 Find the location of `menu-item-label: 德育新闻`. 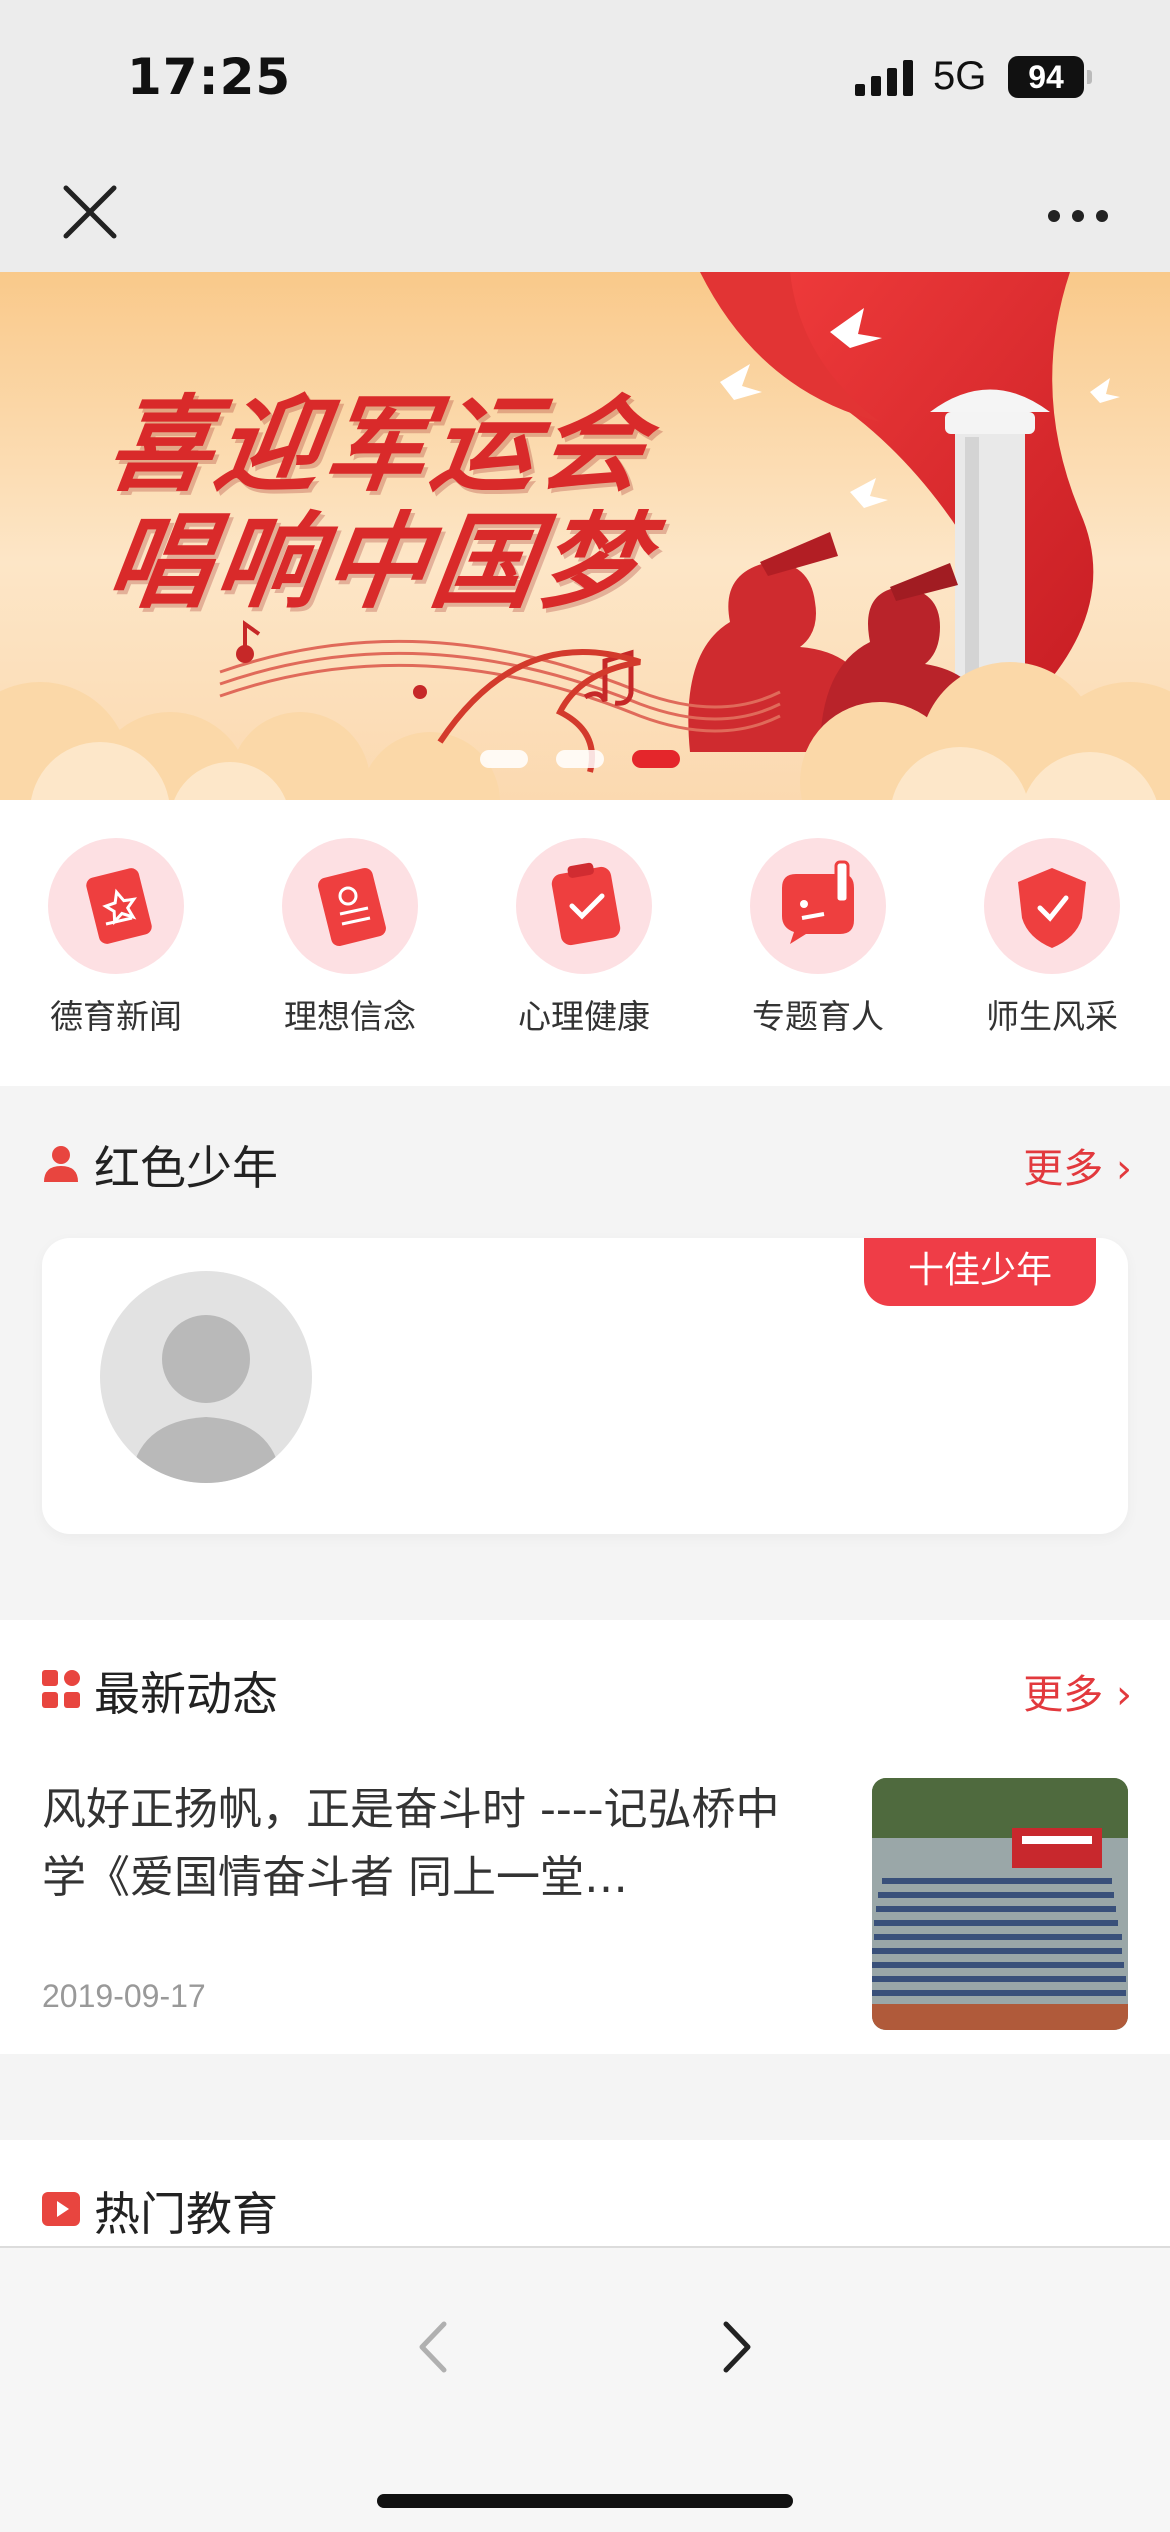

menu-item-label: 德育新闻 is located at coordinates (116, 1016).